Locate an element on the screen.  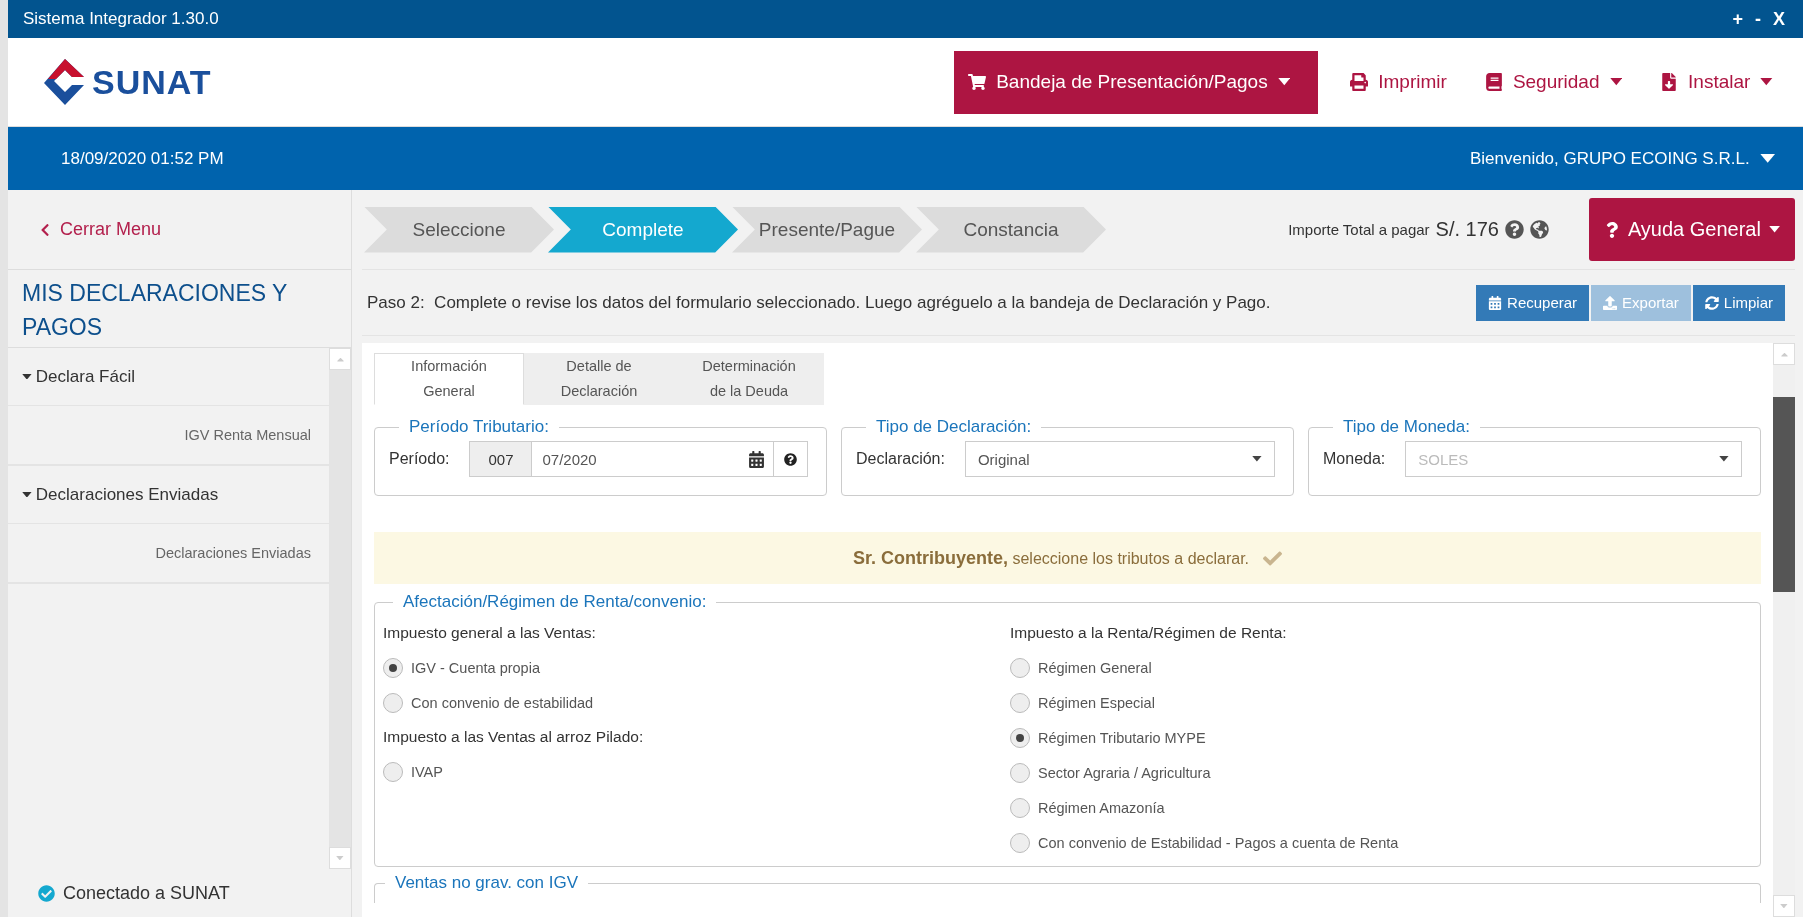
menu-button: Instalar is located at coordinates (1716, 82).